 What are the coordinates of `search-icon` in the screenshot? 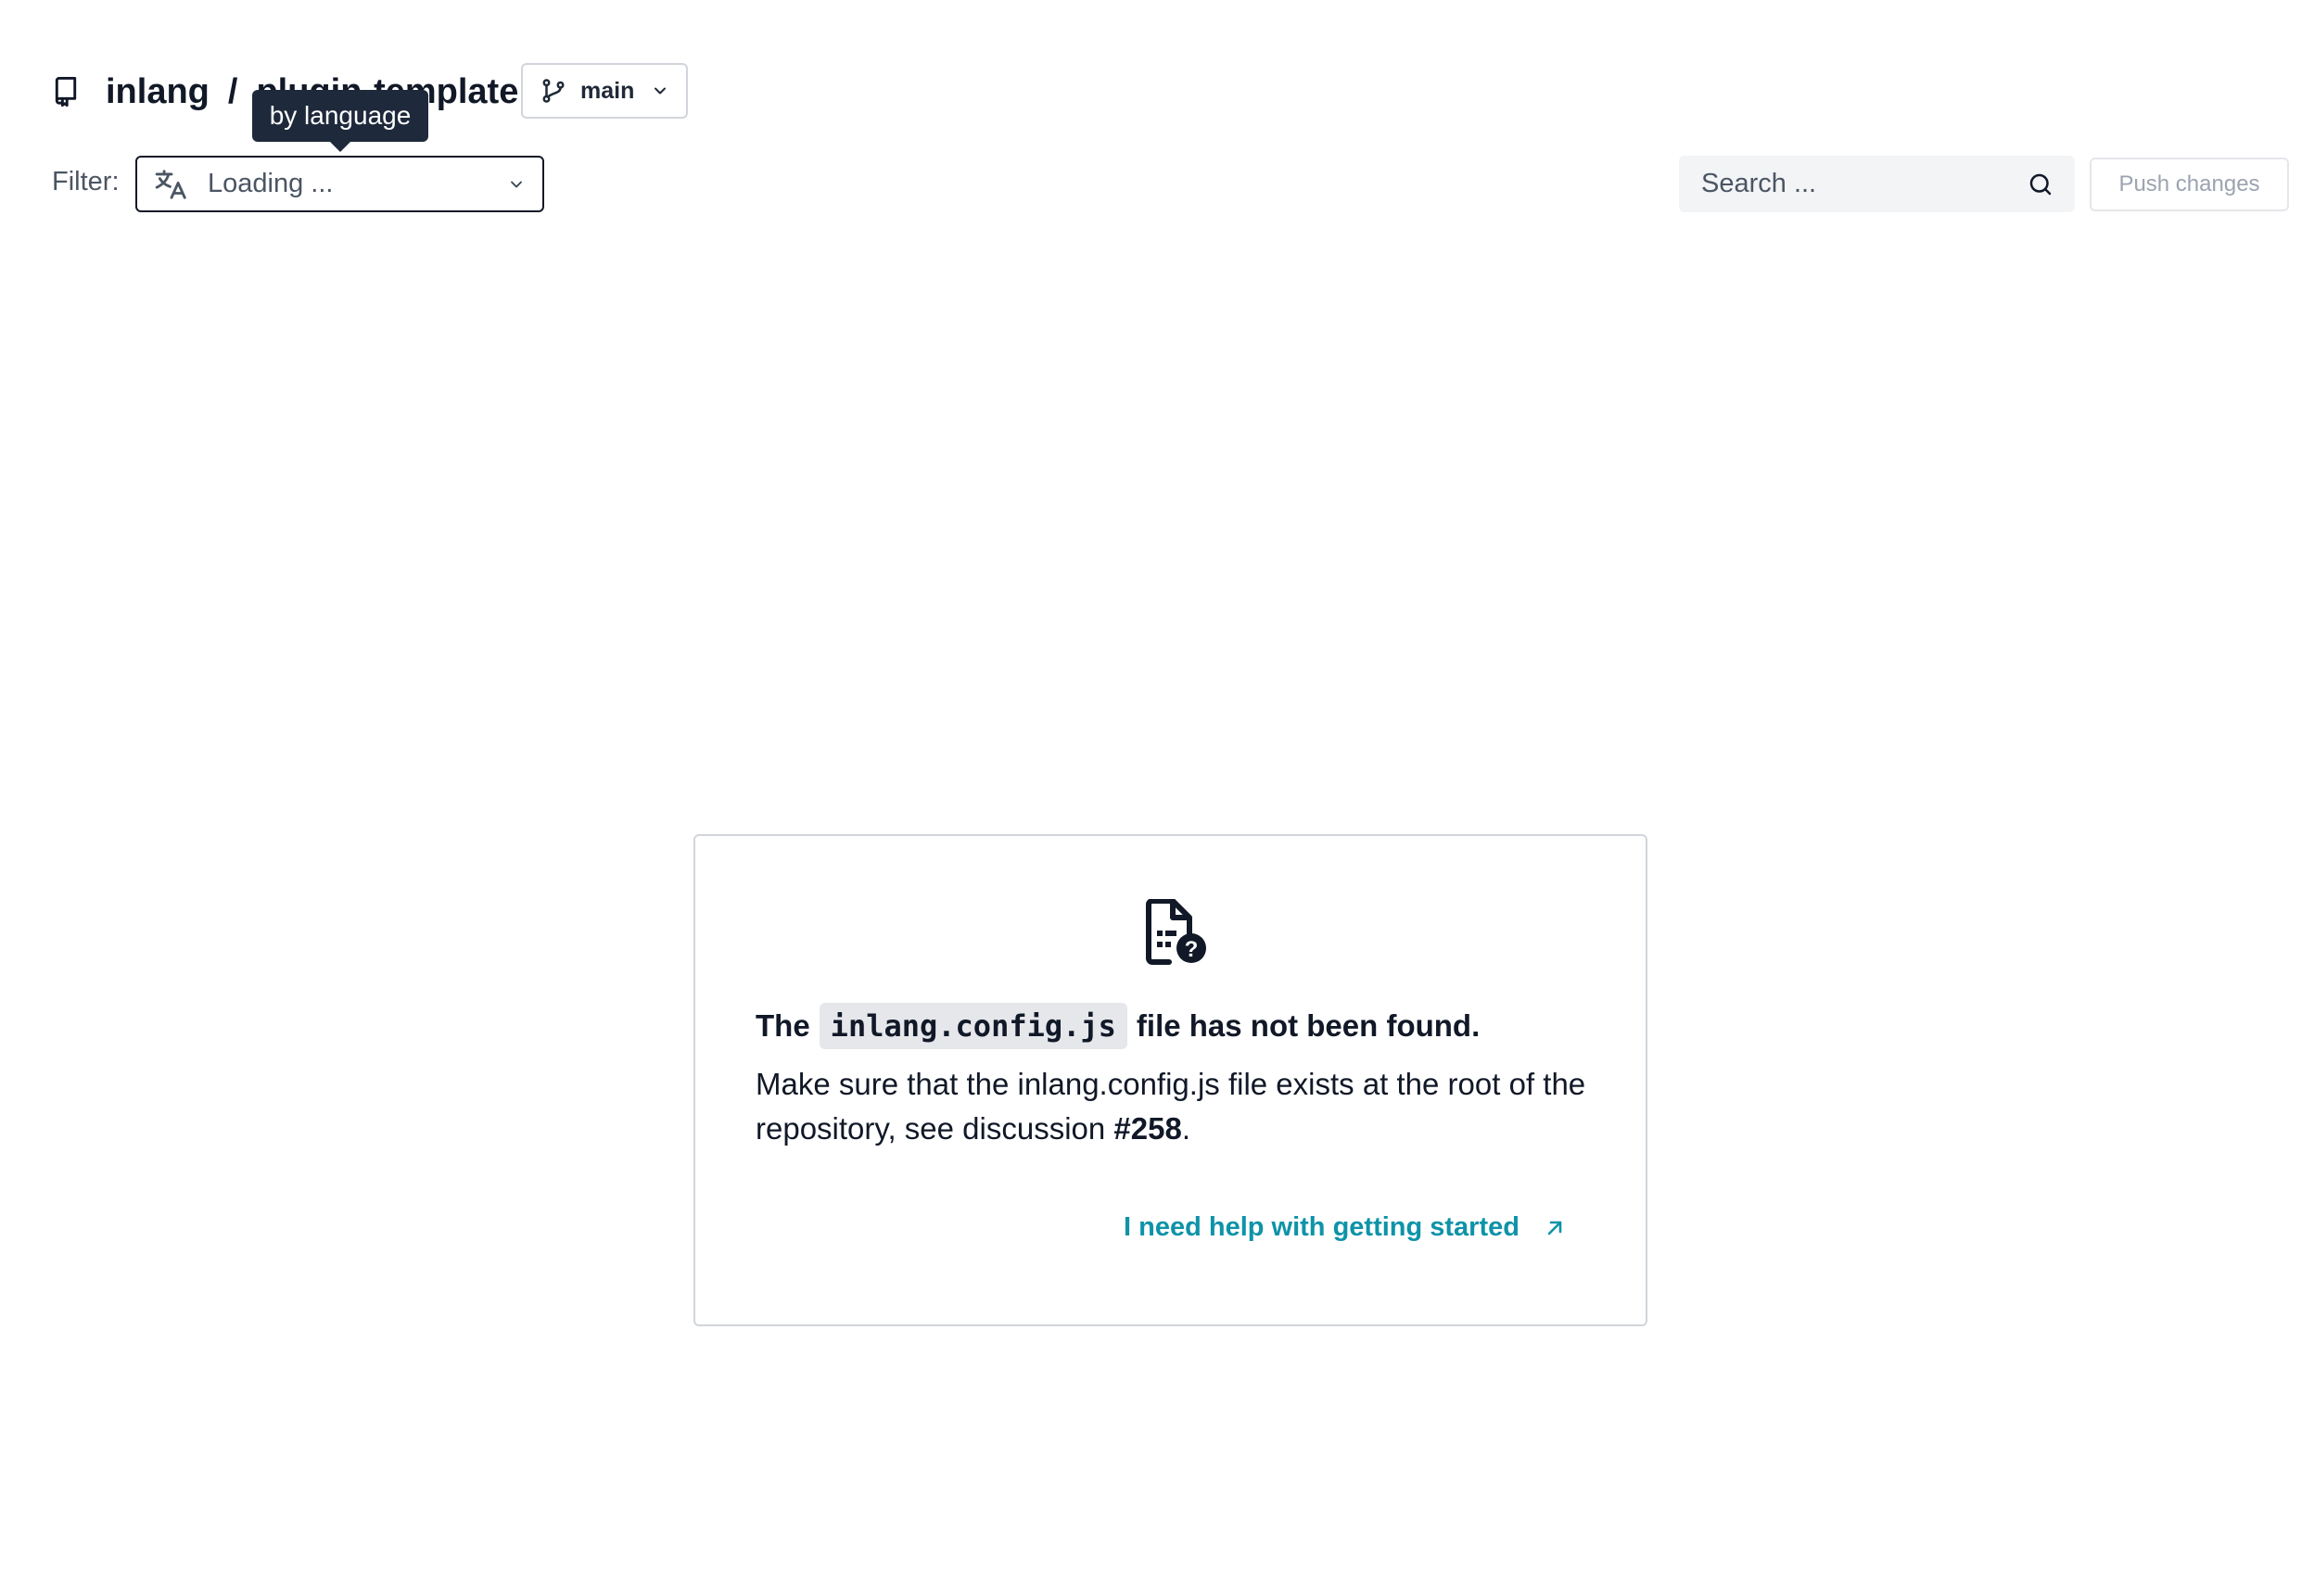 It's located at (2040, 185).